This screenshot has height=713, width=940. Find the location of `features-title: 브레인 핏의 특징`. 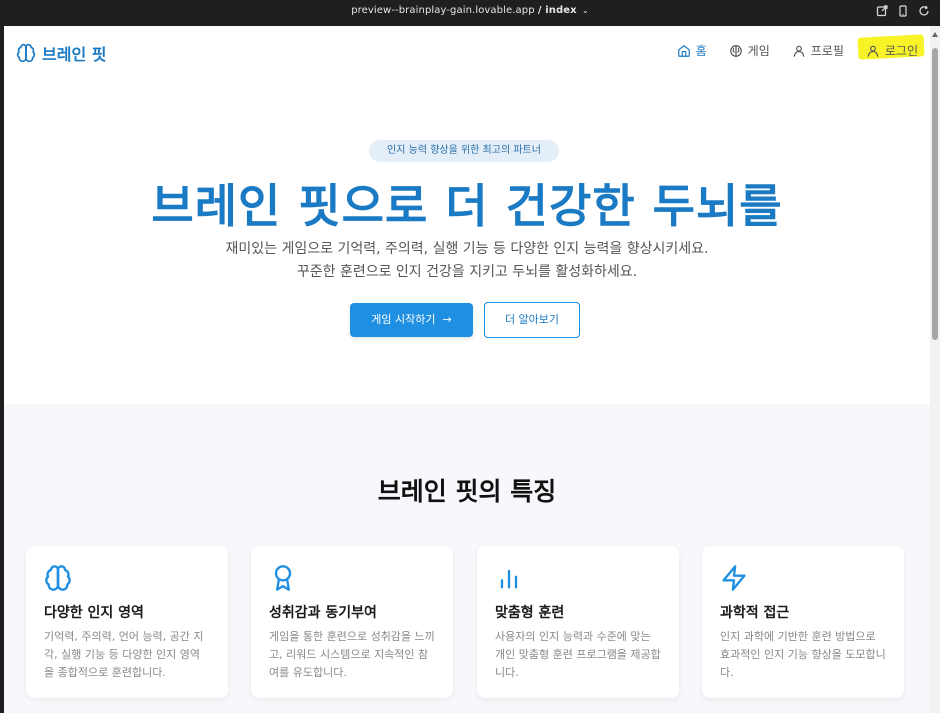

features-title: 브레인 핏의 특징 is located at coordinates (467, 491).